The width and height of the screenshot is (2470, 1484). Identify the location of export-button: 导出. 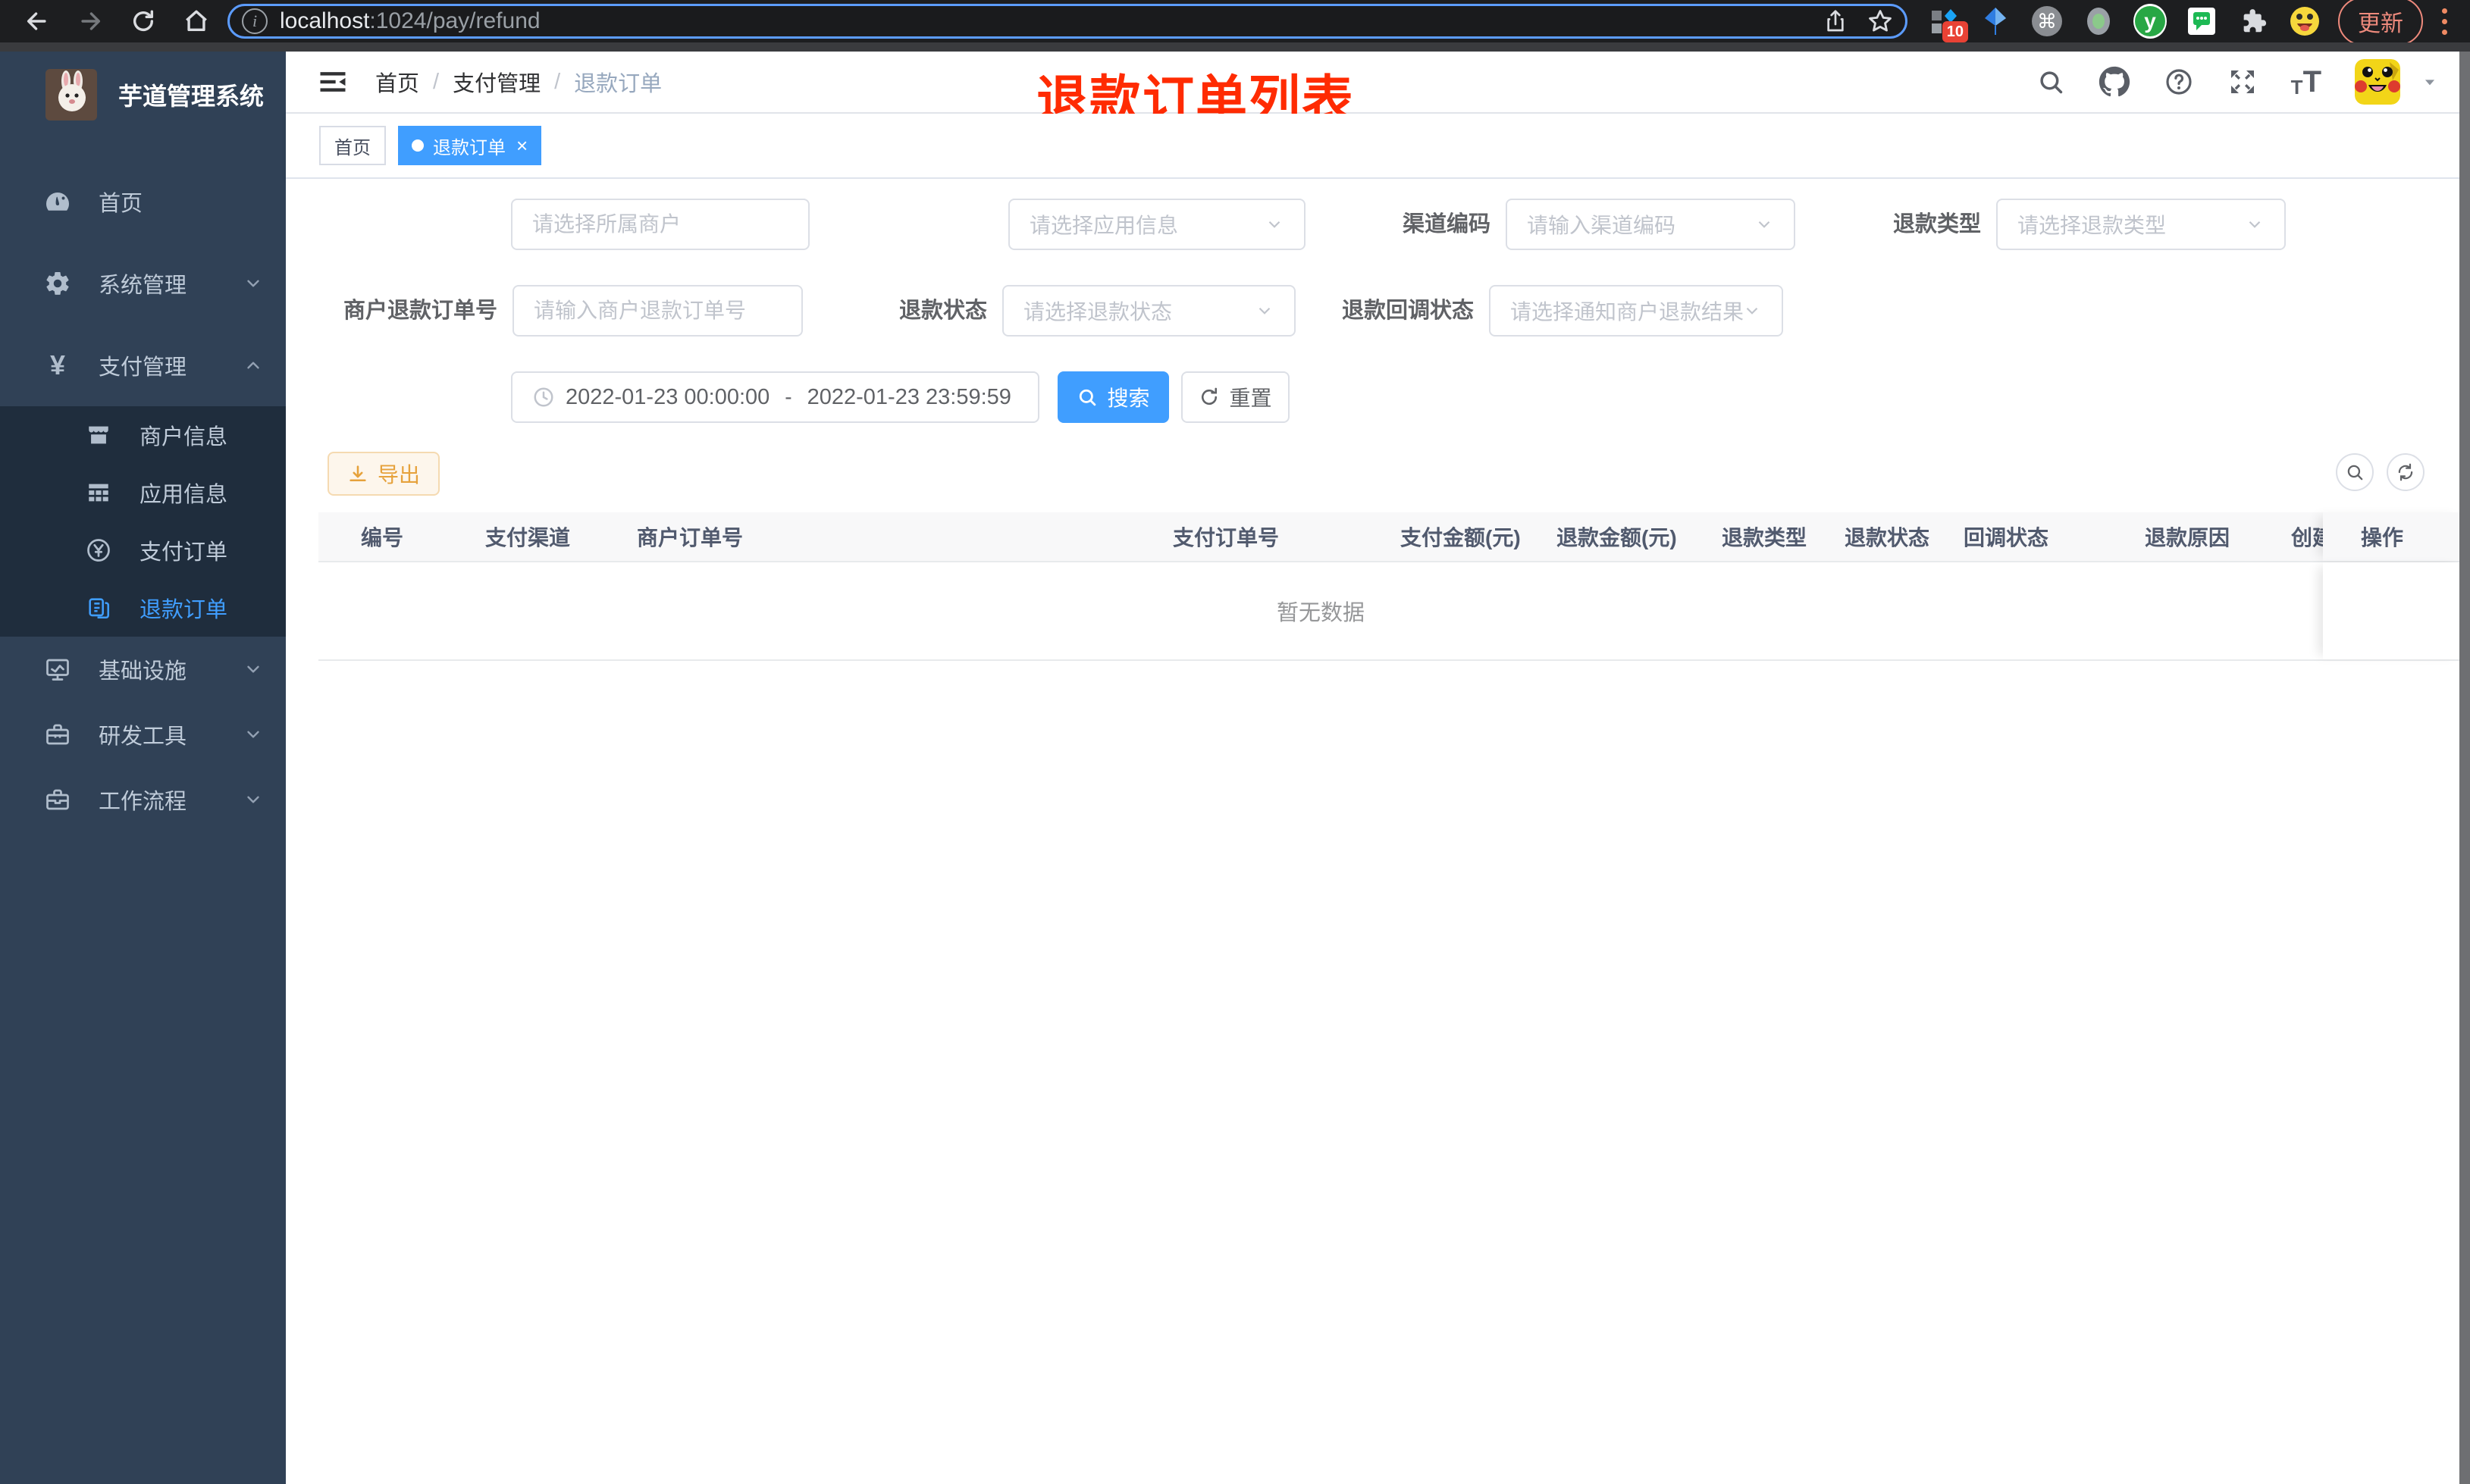
(384, 474).